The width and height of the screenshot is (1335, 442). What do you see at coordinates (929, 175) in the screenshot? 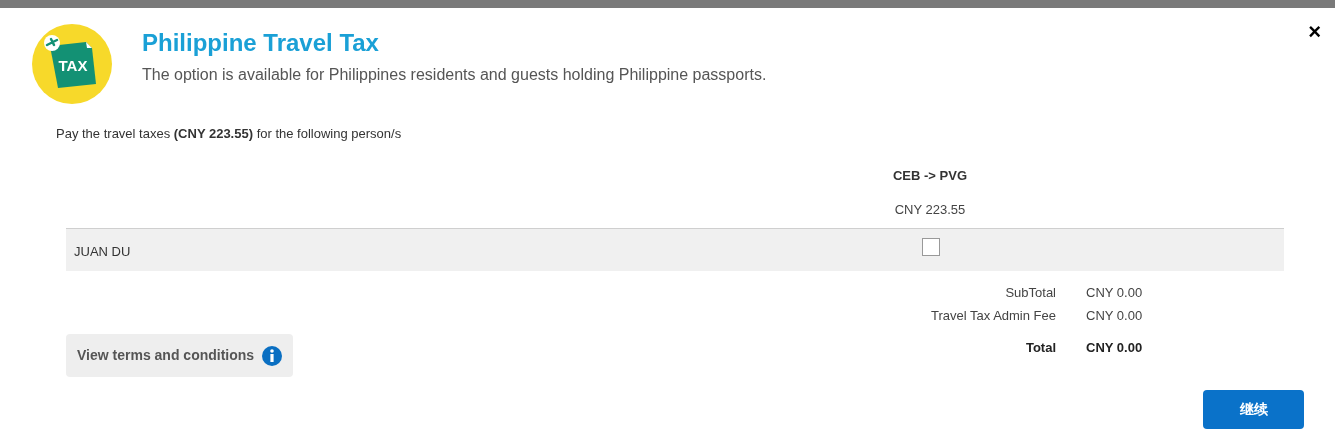
I see `route-label: CEB -> PVG` at bounding box center [929, 175].